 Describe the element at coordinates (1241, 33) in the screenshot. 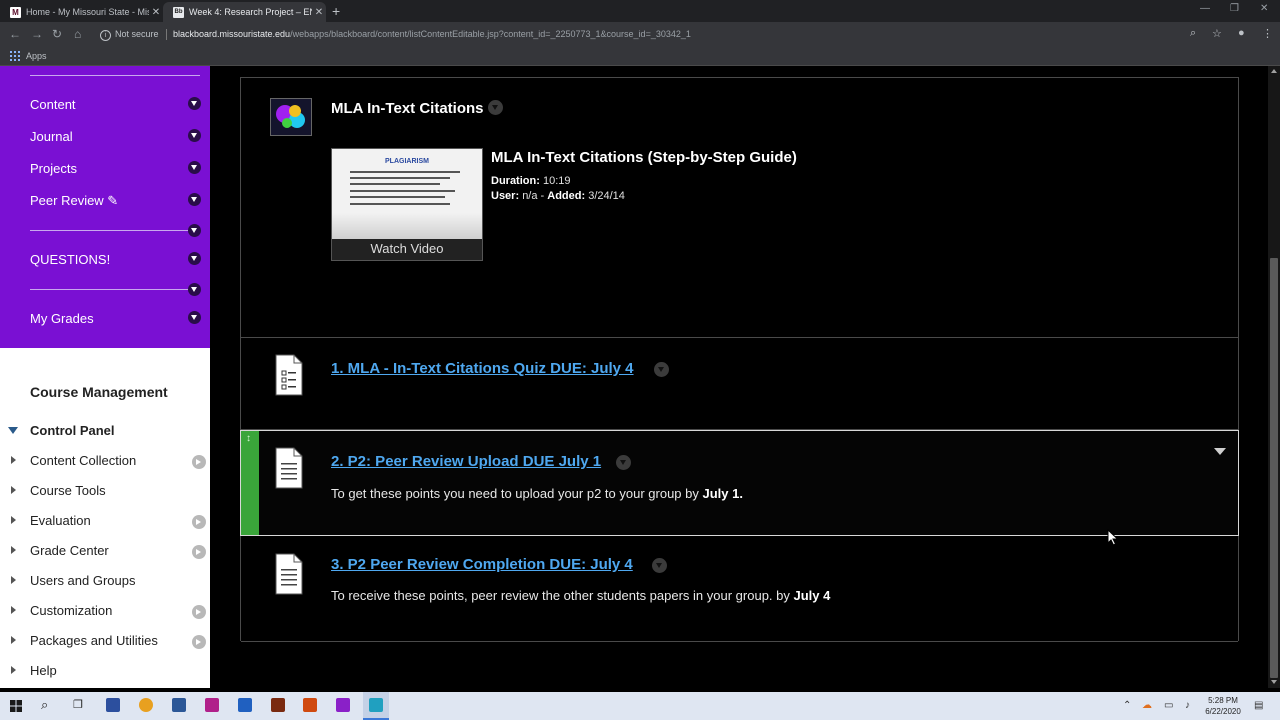

I see `profile-icon: ●` at that location.